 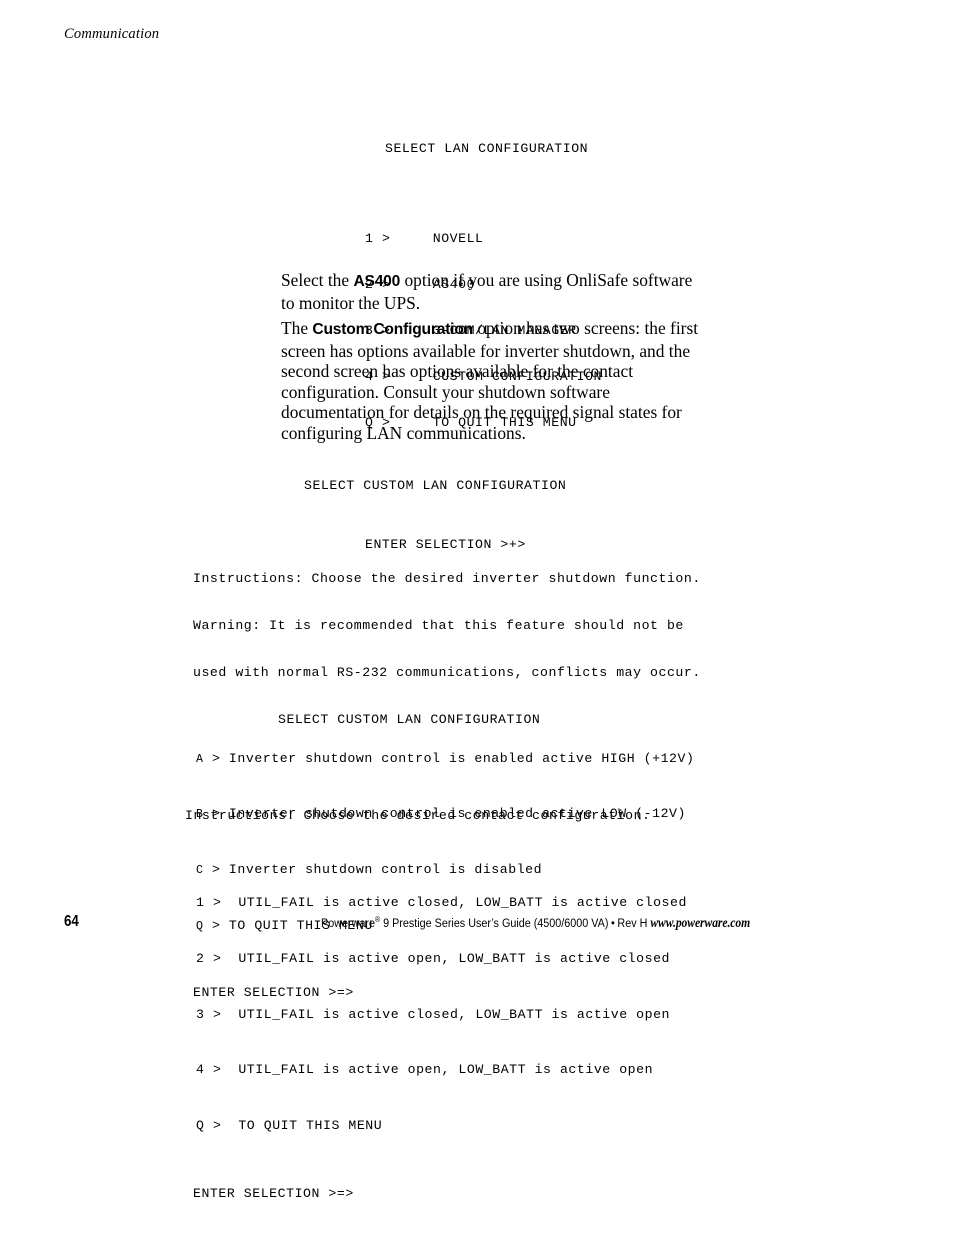 What do you see at coordinates (458, 239) in the screenshot?
I see `menu-label: NOVELL` at bounding box center [458, 239].